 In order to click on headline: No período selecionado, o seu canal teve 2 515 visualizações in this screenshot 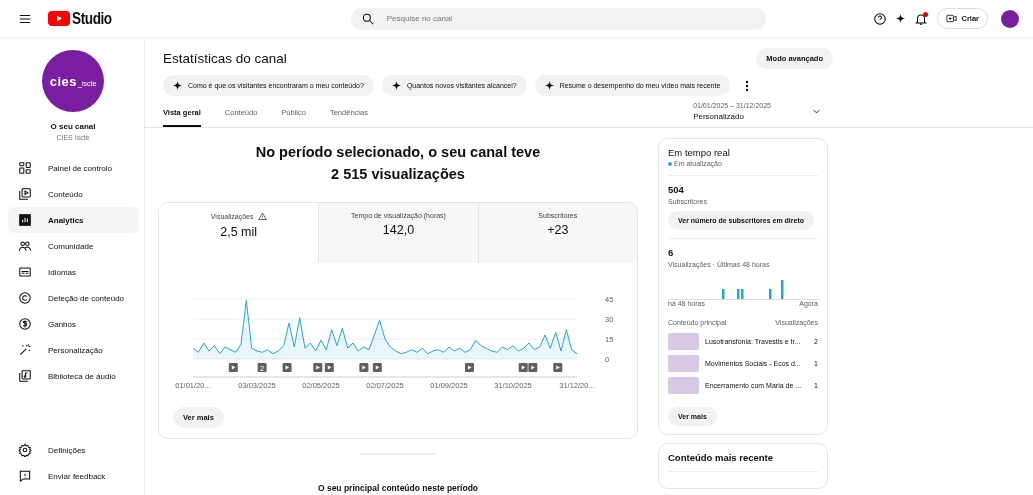, I will do `click(398, 163)`.